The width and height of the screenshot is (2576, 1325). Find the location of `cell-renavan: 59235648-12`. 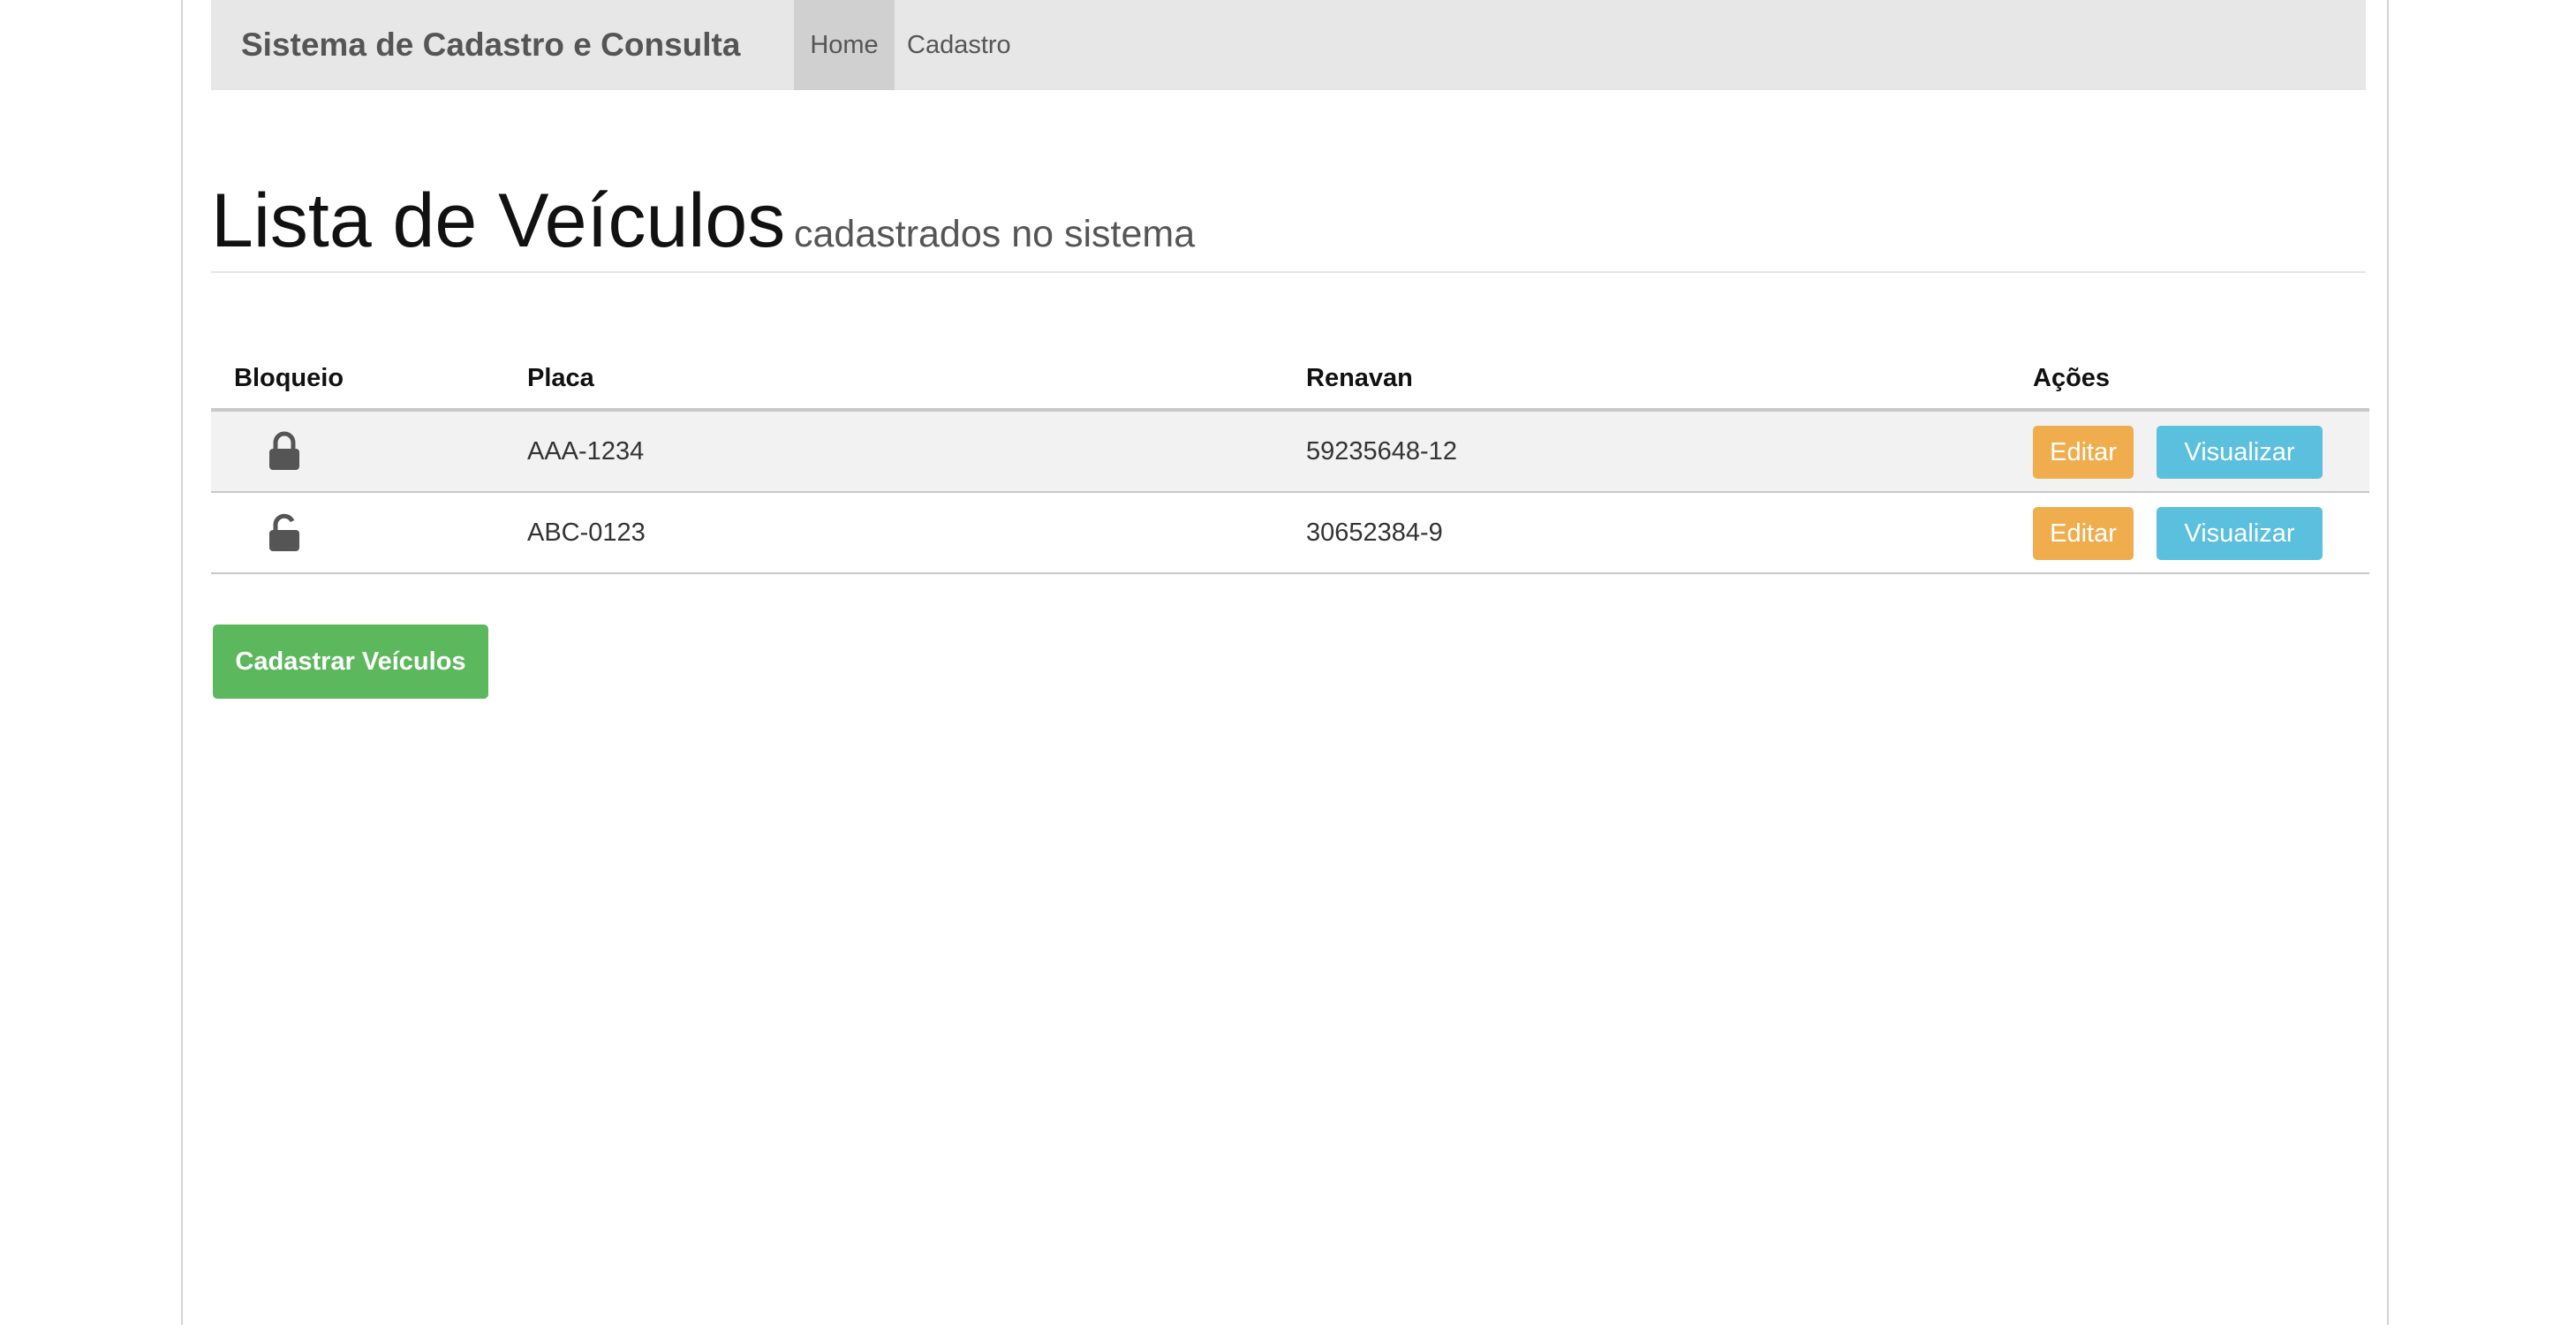

cell-renavan: 59235648-12 is located at coordinates (1381, 451).